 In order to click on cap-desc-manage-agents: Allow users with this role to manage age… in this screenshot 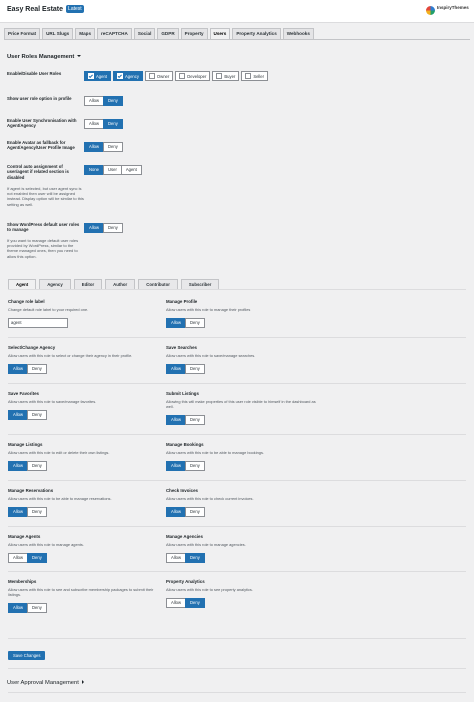, I will do `click(46, 544)`.